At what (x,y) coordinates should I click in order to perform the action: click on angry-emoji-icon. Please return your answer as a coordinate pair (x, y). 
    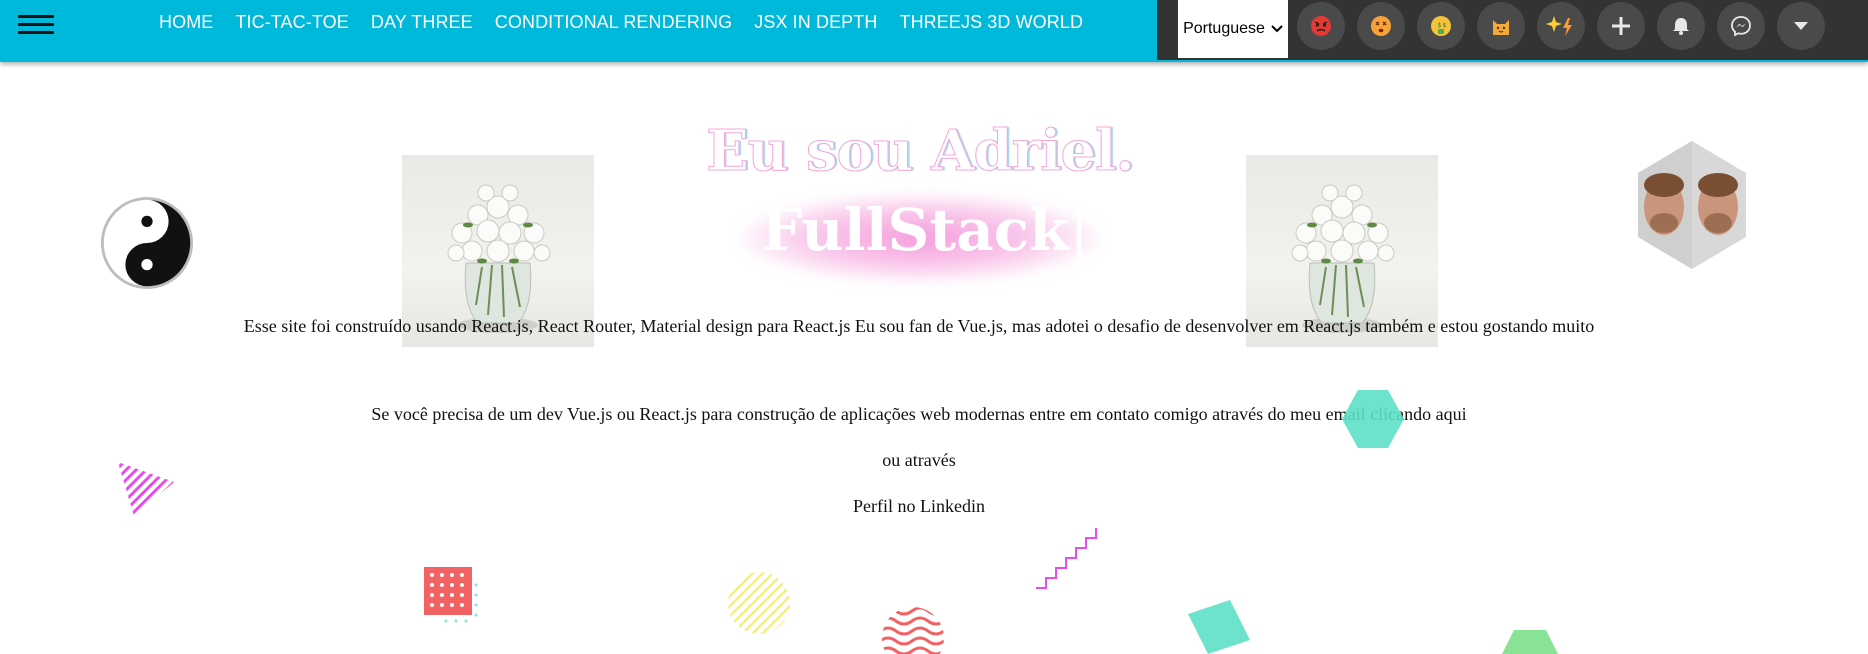
    Looking at the image, I should click on (1321, 26).